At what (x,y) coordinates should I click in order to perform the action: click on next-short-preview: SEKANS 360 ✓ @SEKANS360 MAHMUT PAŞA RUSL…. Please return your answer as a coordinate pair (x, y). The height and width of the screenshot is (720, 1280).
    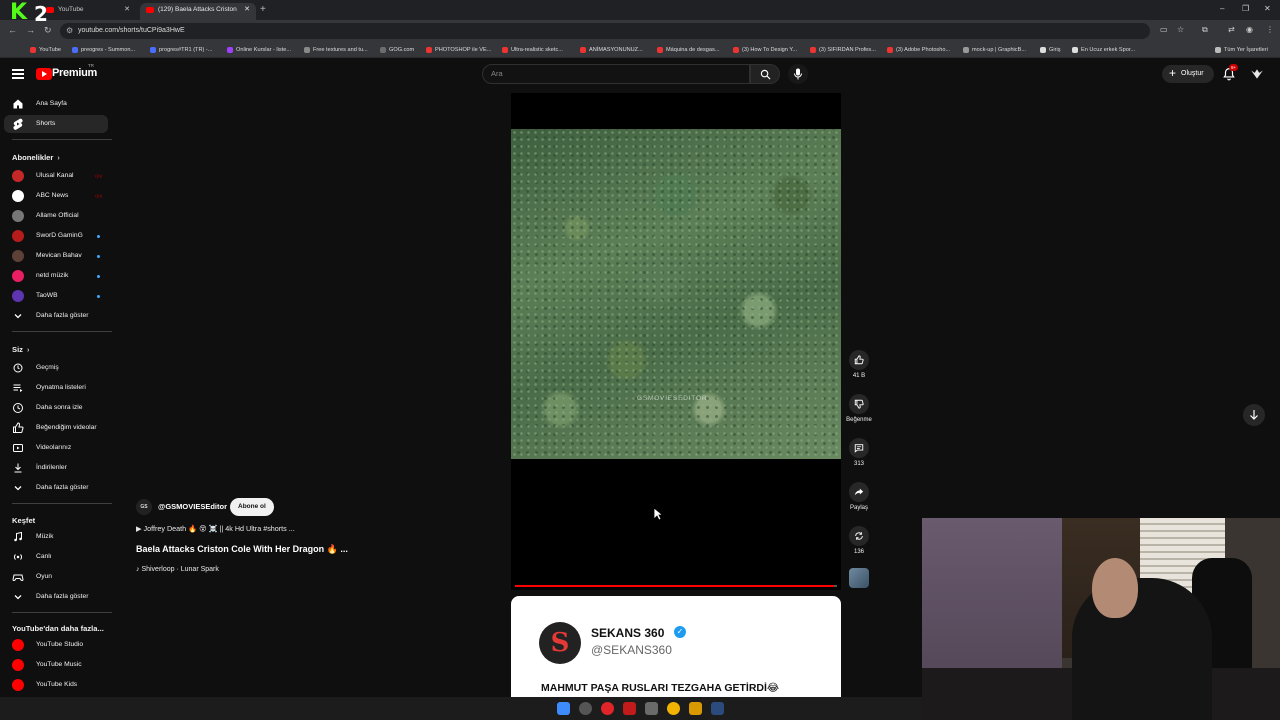
    Looking at the image, I should click on (676, 646).